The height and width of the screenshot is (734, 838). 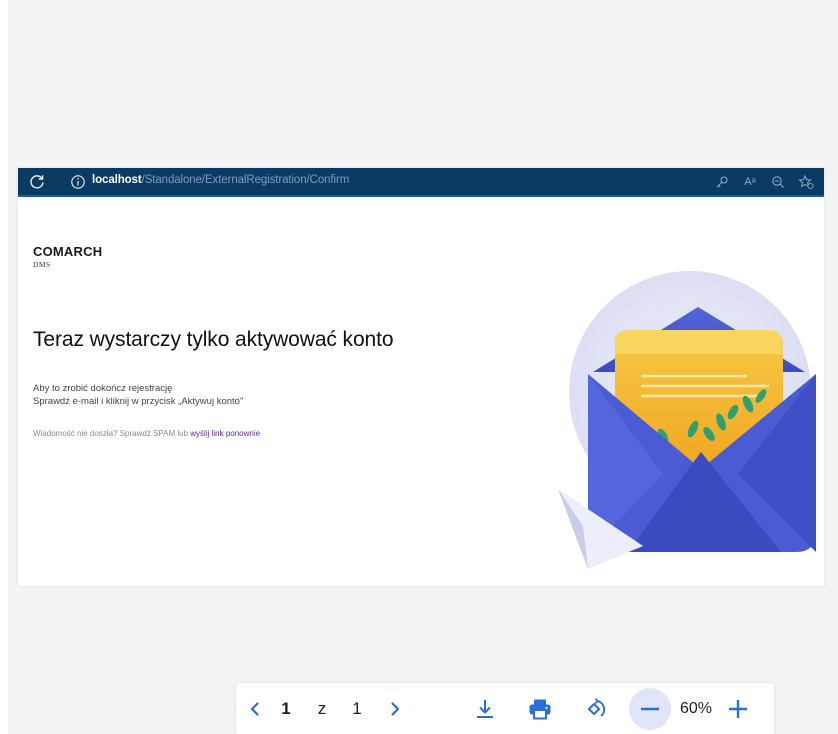 I want to click on print-button, so click(x=540, y=709).